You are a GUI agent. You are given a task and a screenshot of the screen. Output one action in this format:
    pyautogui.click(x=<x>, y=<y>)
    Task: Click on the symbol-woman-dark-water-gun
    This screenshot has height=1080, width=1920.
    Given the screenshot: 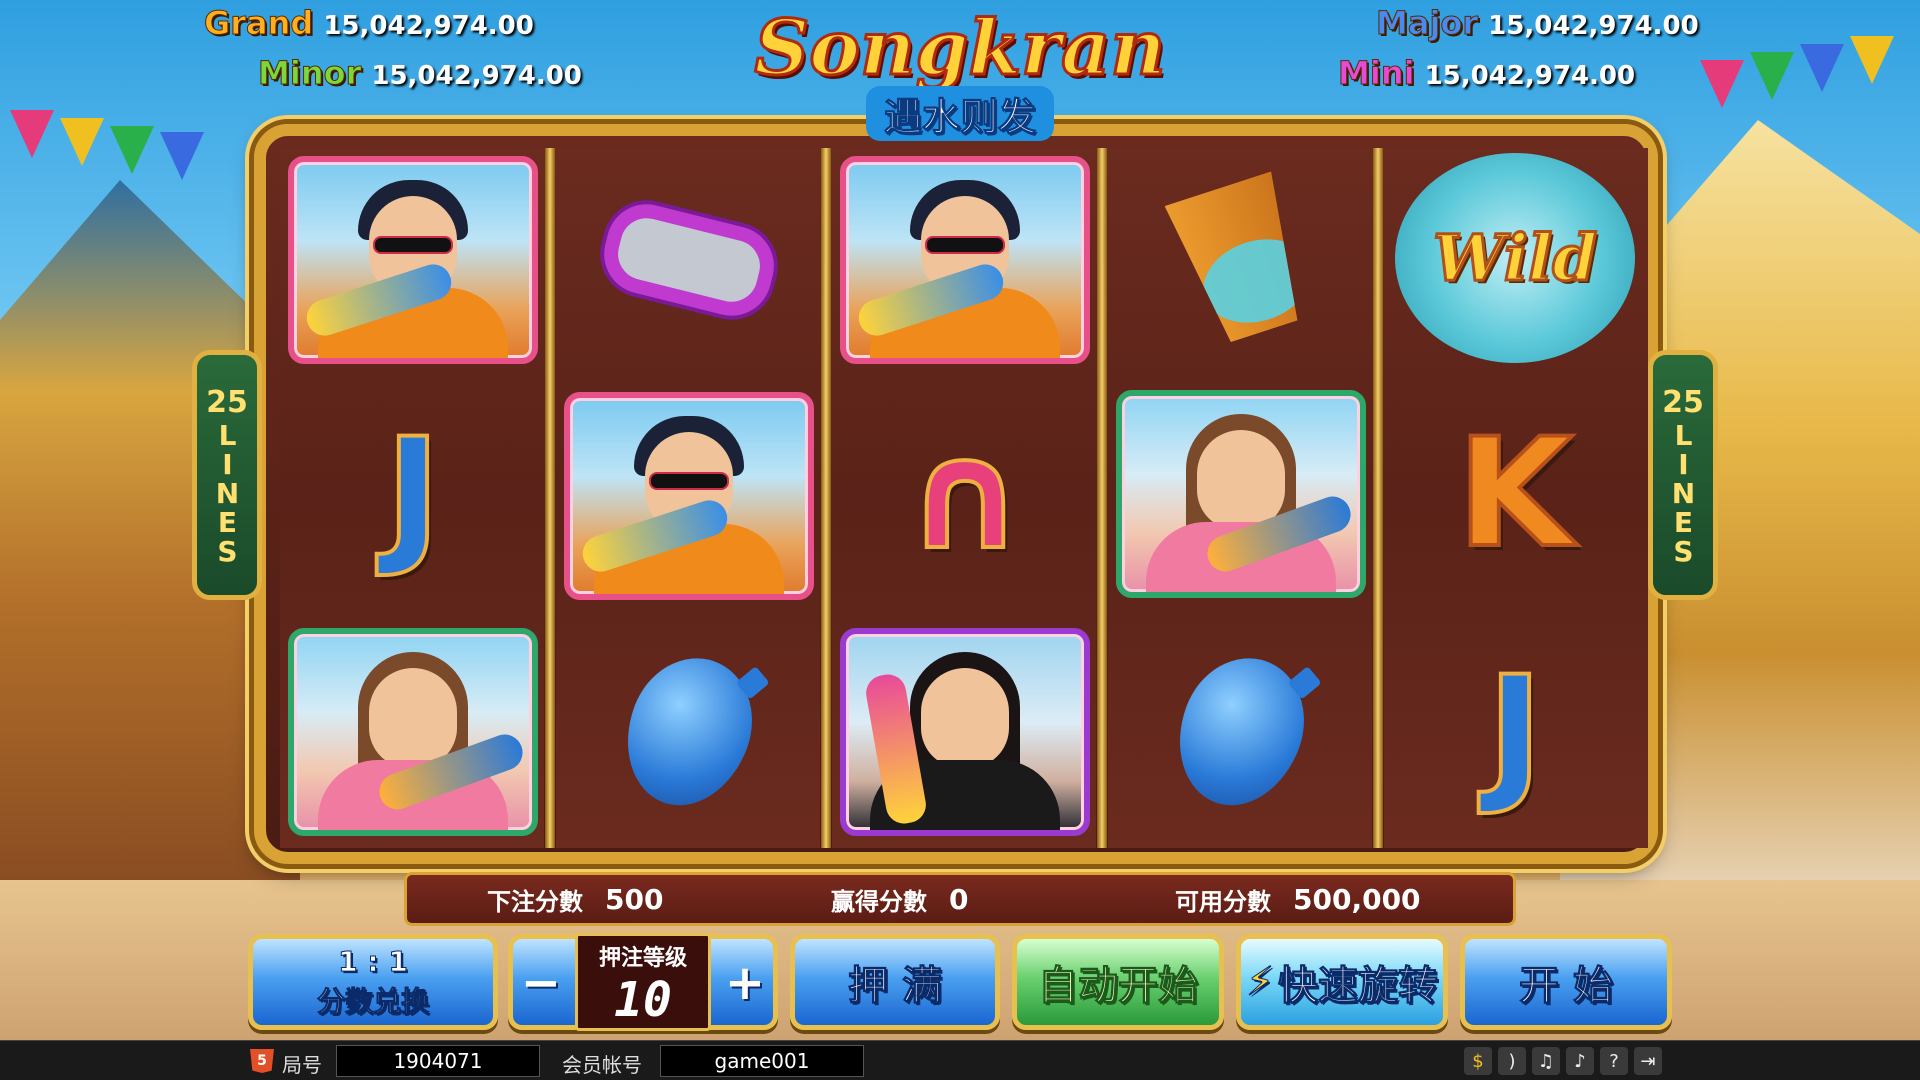 What is the action you would take?
    pyautogui.click(x=965, y=732)
    